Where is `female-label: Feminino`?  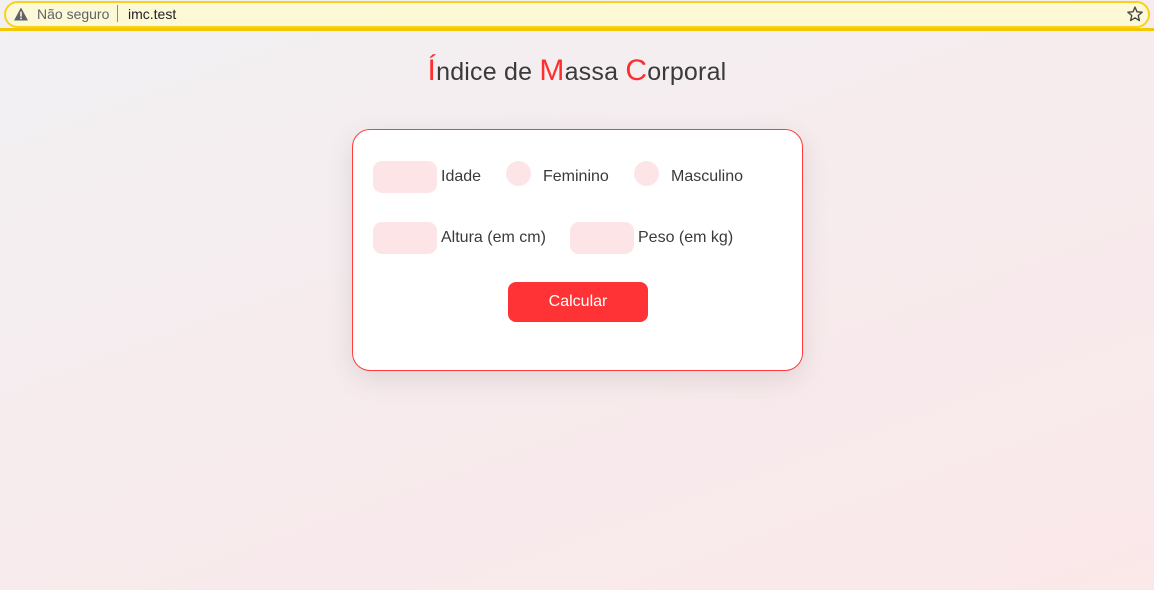 female-label: Feminino is located at coordinates (576, 177).